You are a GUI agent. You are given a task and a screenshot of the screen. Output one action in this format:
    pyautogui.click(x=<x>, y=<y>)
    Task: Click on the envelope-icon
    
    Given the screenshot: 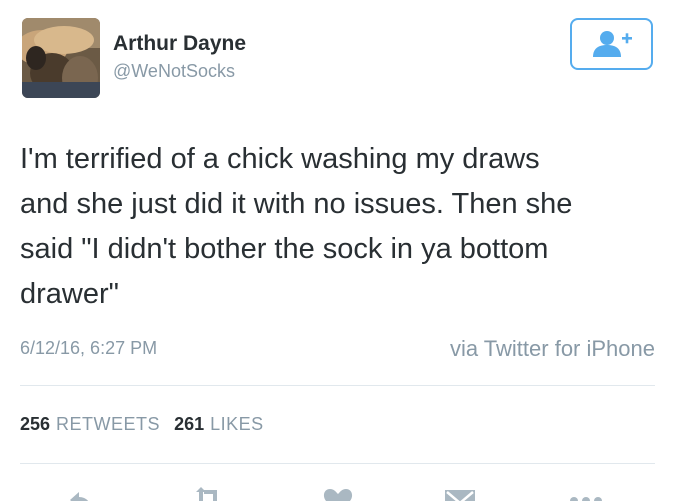 What is the action you would take?
    pyautogui.click(x=460, y=495)
    